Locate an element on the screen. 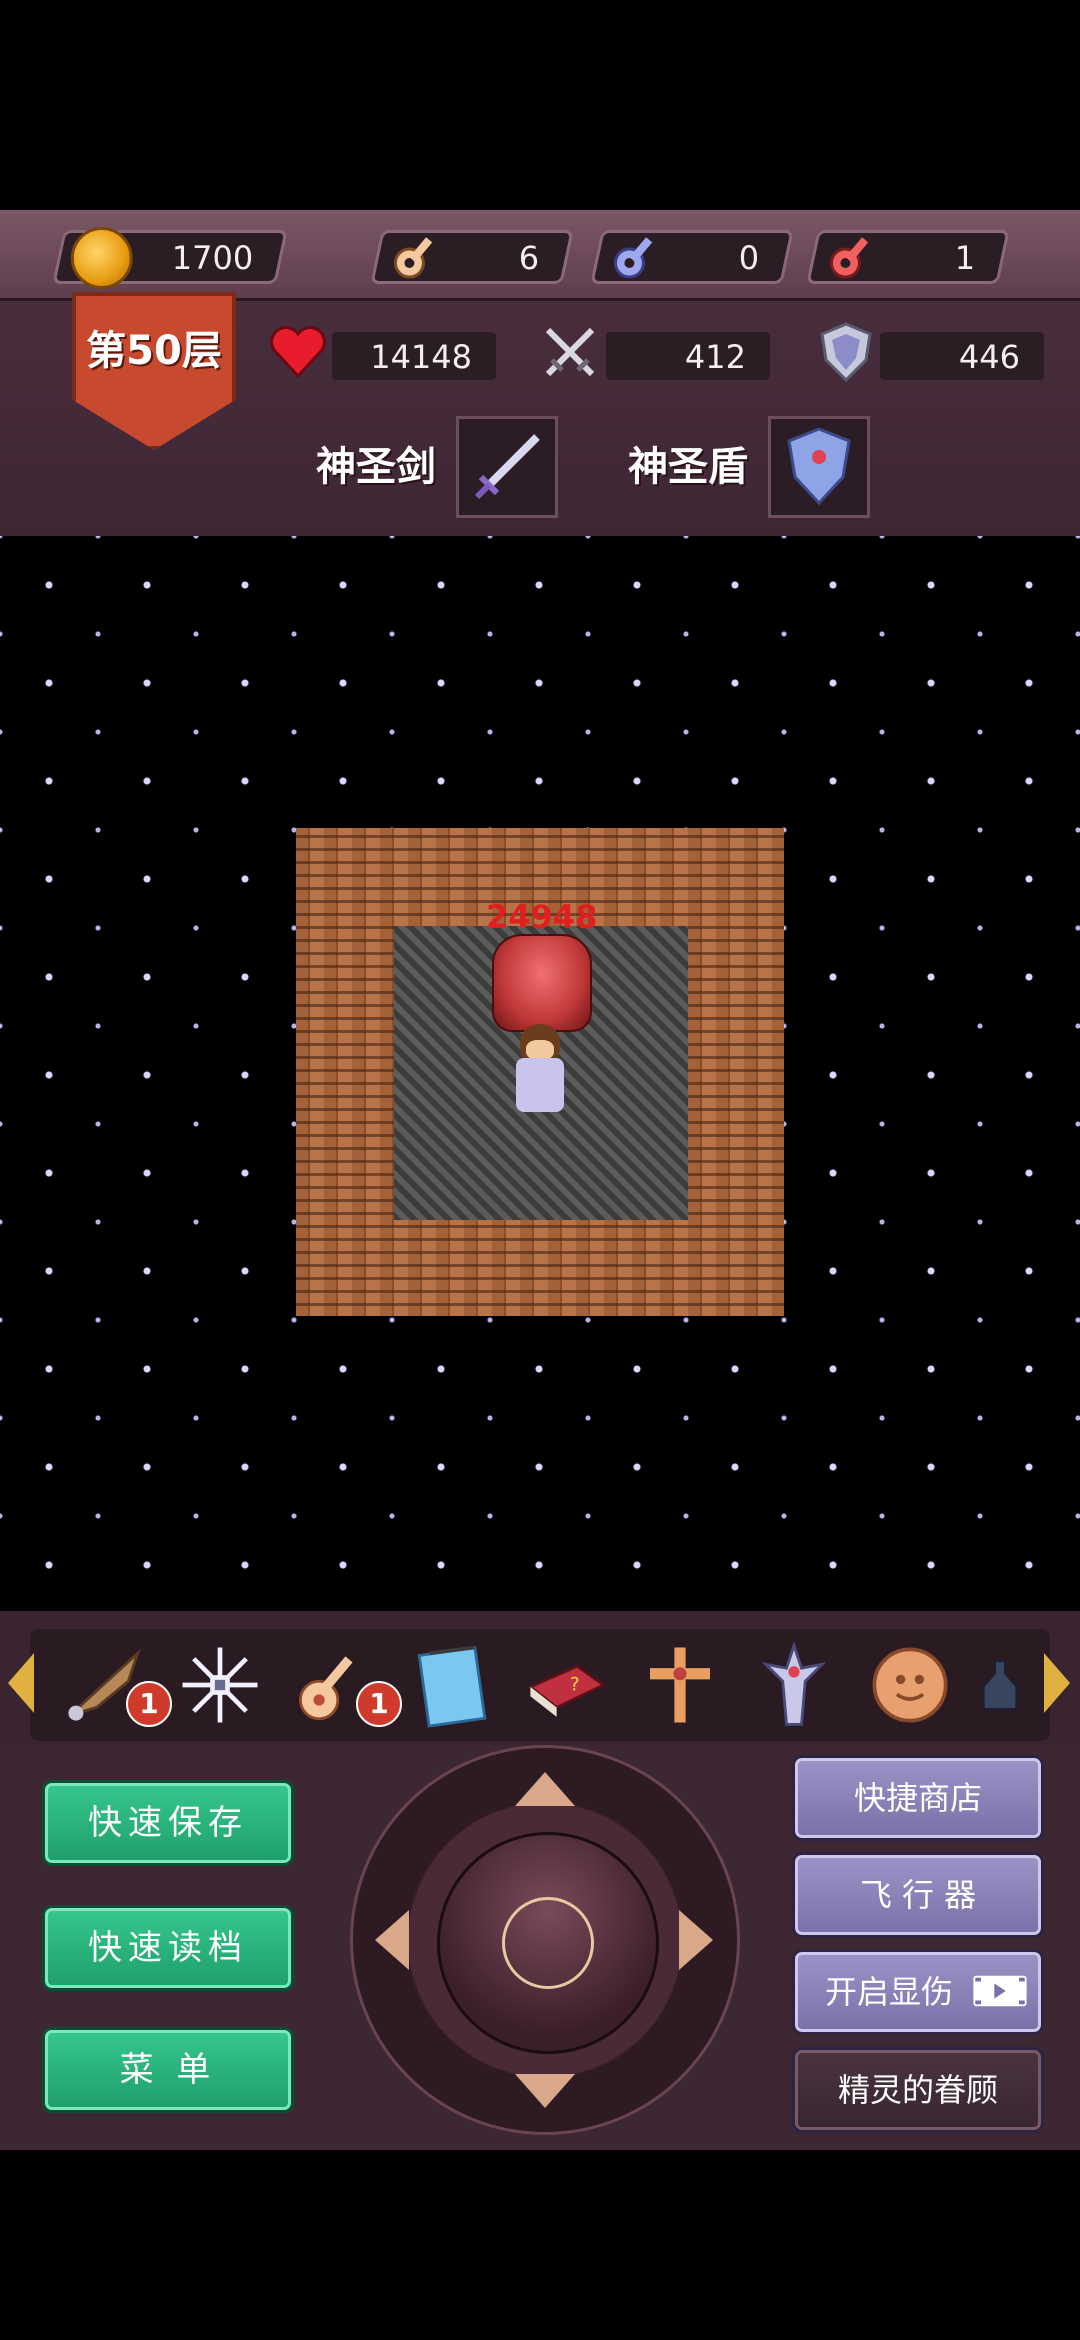  defense-value: 446 is located at coordinates (989, 357).